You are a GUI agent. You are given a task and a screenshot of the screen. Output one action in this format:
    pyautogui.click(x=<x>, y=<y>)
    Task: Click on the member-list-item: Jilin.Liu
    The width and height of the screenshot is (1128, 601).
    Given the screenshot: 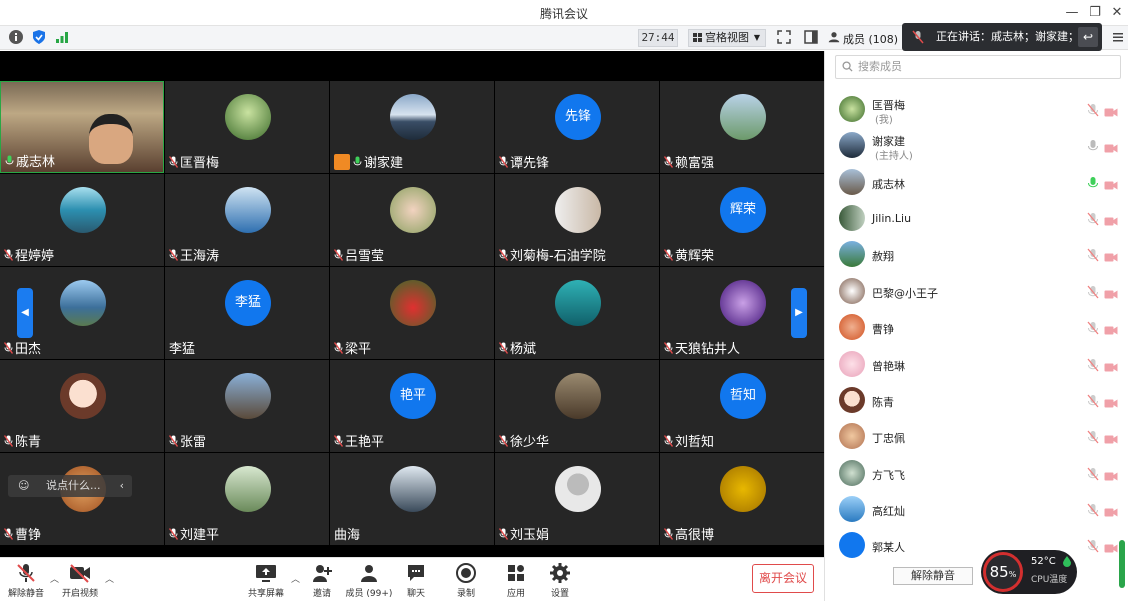 What is the action you would take?
    pyautogui.click(x=976, y=218)
    